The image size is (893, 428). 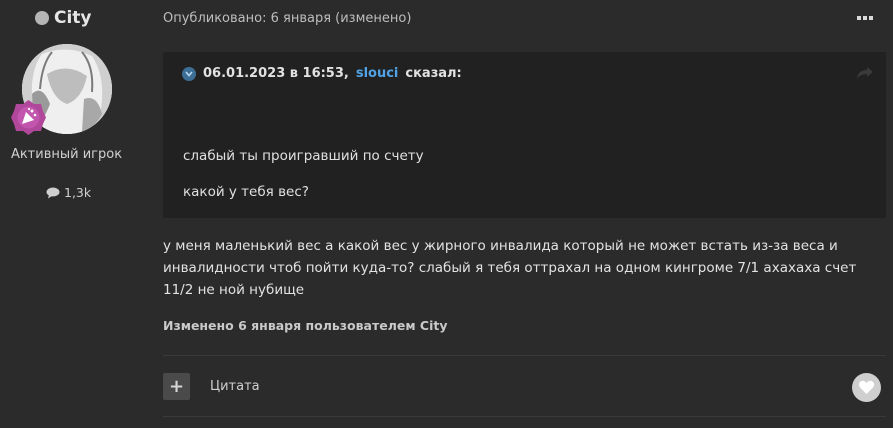 What do you see at coordinates (433, 73) in the screenshot?
I see `quote-said: сказал:` at bounding box center [433, 73].